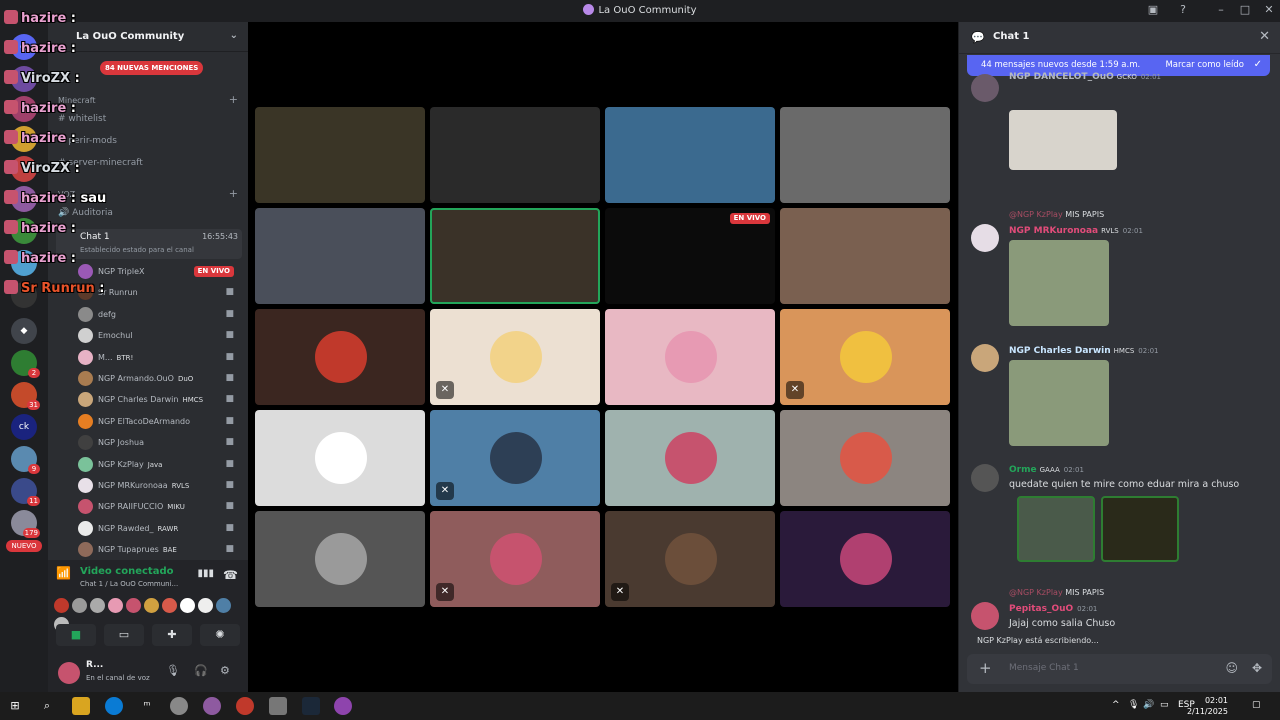  Describe the element at coordinates (1085, 77) in the screenshot. I see `message-author: NGP DANCELOT_OuO GCKO 02:01` at that location.